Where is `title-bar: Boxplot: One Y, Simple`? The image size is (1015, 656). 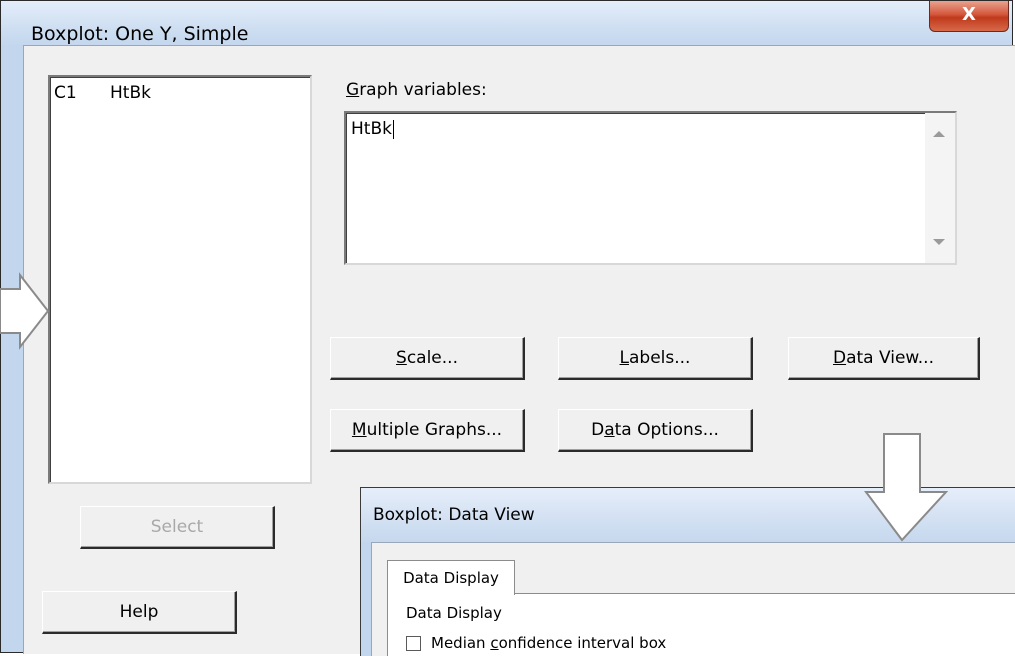 title-bar: Boxplot: One Y, Simple is located at coordinates (506, 23).